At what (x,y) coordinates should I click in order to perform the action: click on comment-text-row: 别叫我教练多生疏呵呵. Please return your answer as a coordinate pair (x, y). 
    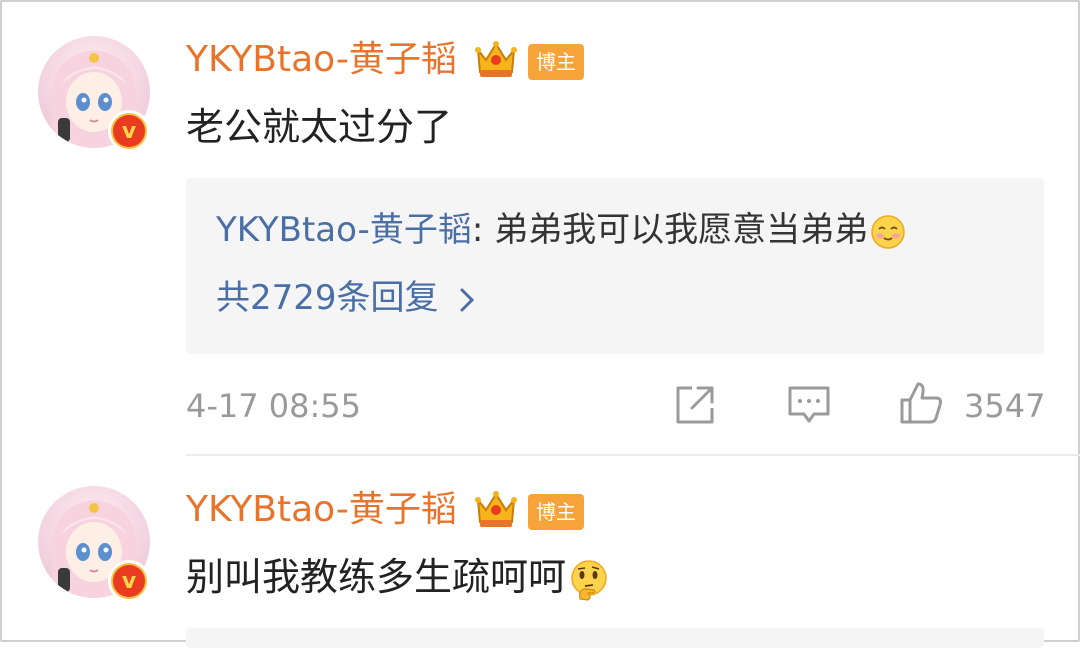
    Looking at the image, I should click on (398, 577).